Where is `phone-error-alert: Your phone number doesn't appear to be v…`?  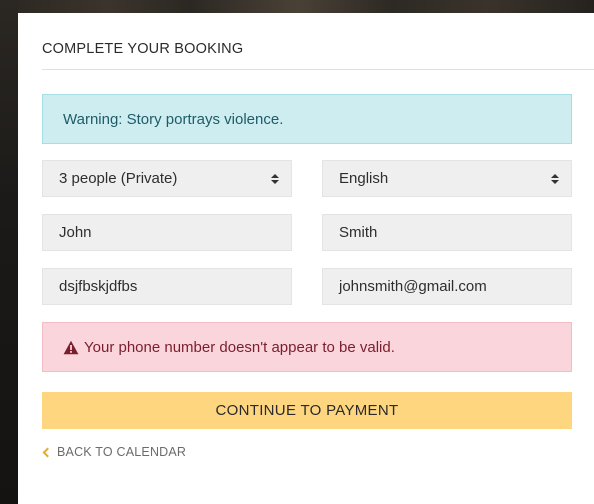 phone-error-alert: Your phone number doesn't appear to be v… is located at coordinates (307, 347).